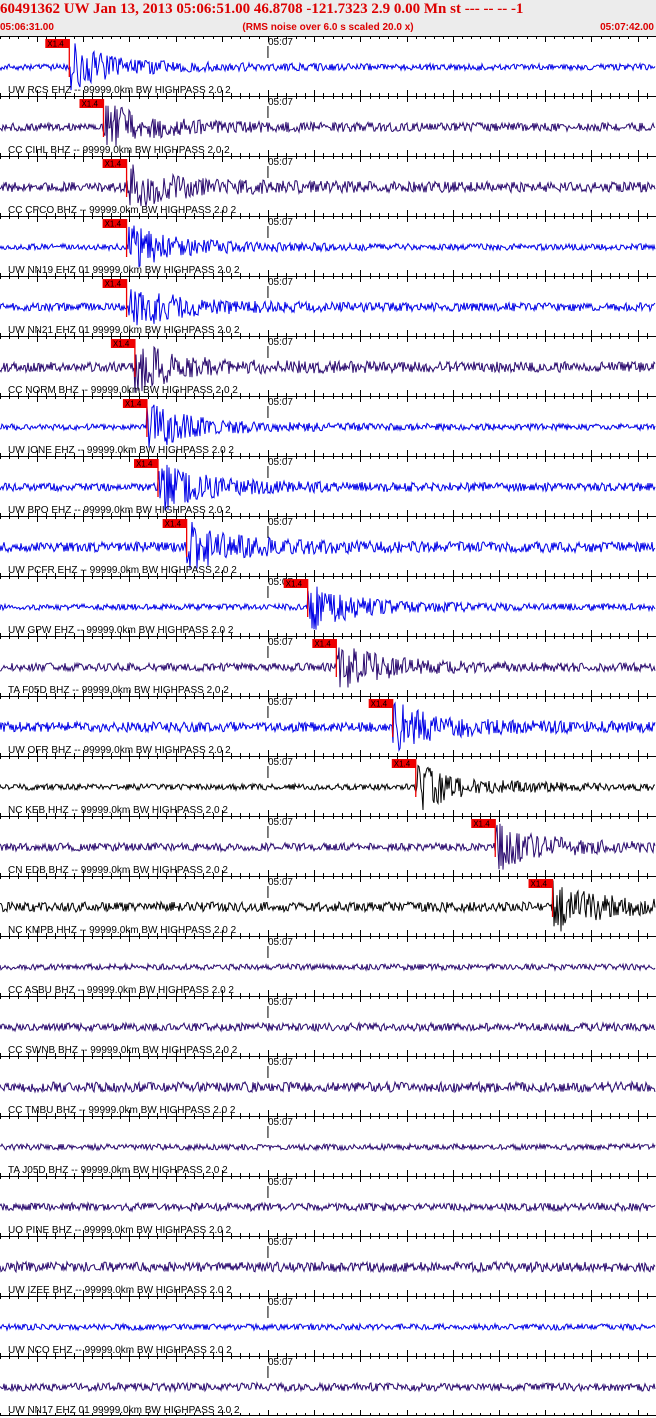 The image size is (656, 1418). I want to click on end-time: 05:07:42.00, so click(627, 27).